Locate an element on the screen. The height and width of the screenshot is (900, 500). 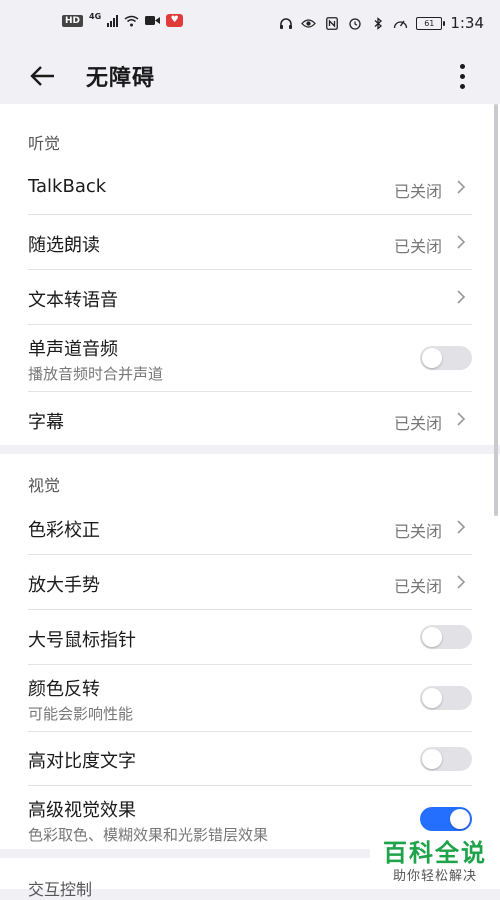
list-item-high-contrast-text: 高对比度文字 is located at coordinates (250, 758).